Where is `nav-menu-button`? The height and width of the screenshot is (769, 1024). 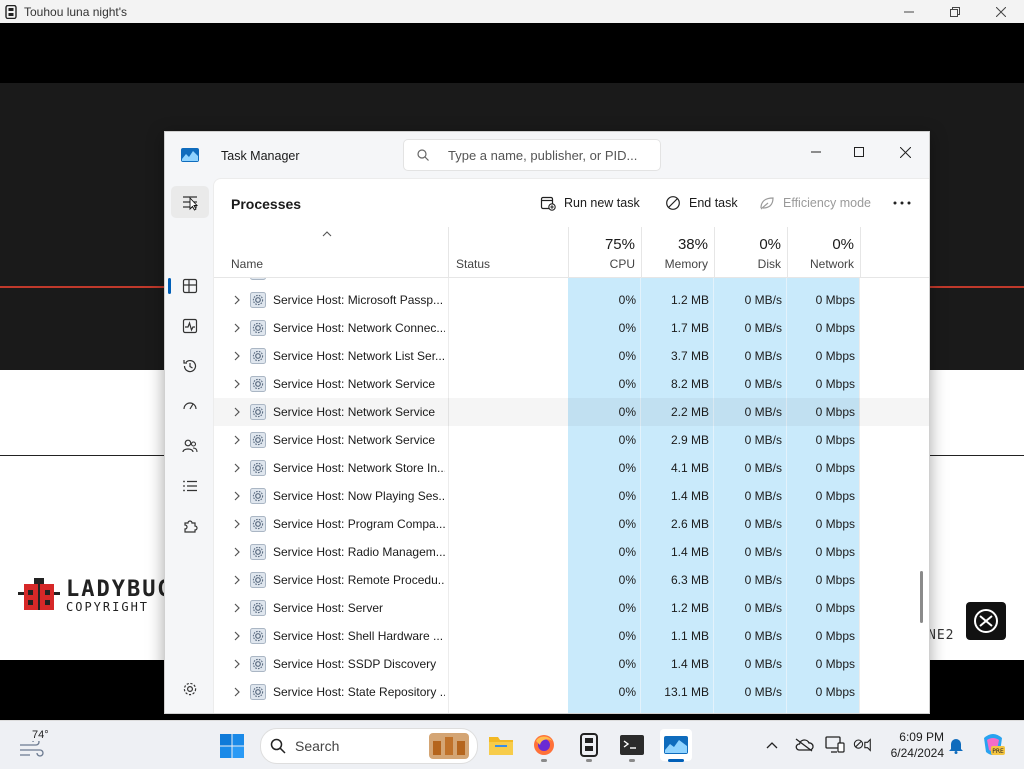 nav-menu-button is located at coordinates (190, 202).